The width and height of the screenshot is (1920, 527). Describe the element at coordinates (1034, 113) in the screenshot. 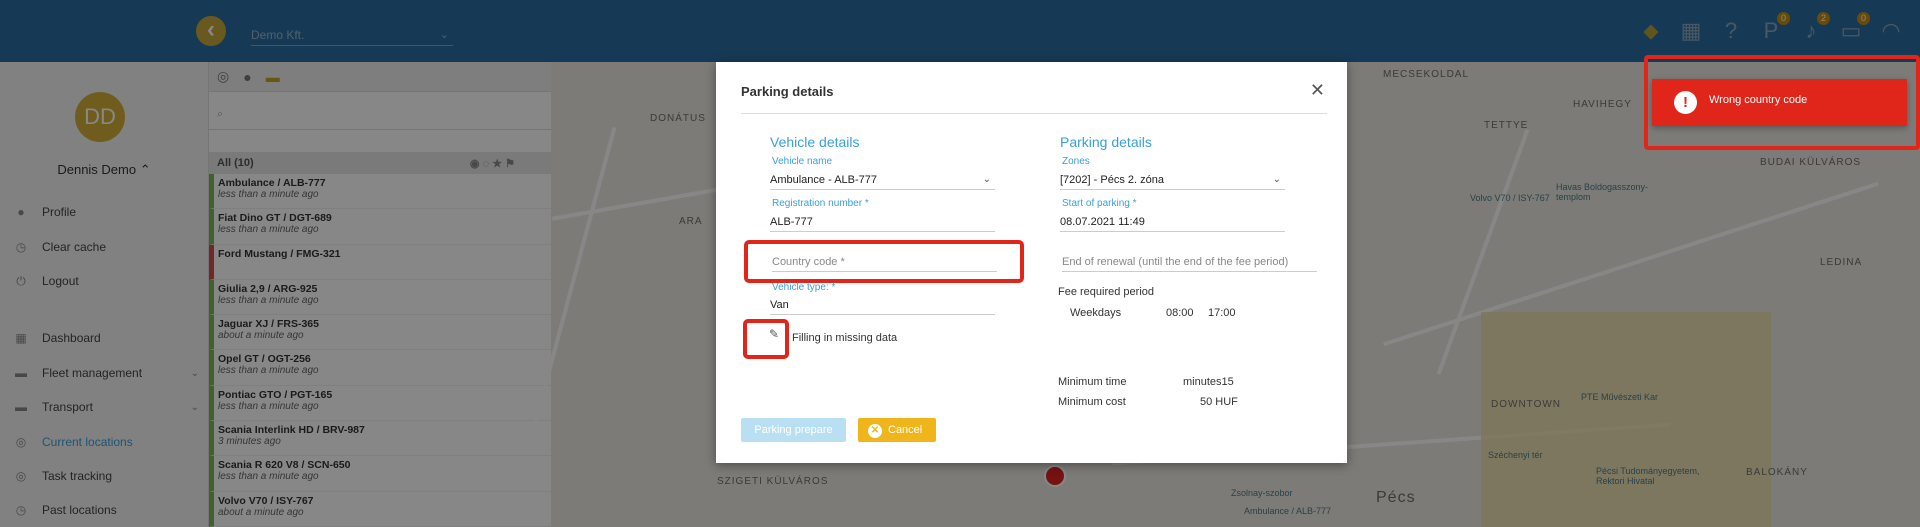

I see `dialog-divider` at that location.